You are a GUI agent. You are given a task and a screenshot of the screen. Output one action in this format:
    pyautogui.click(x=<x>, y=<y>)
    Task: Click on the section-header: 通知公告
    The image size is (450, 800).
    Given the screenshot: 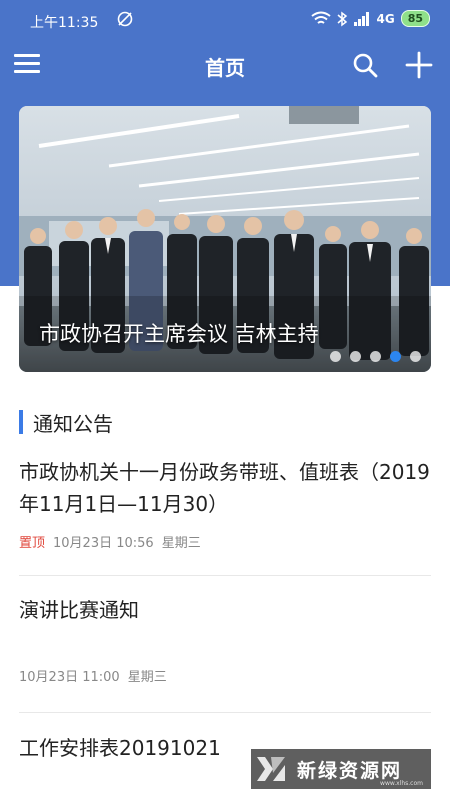 What is the action you would take?
    pyautogui.click(x=66, y=422)
    